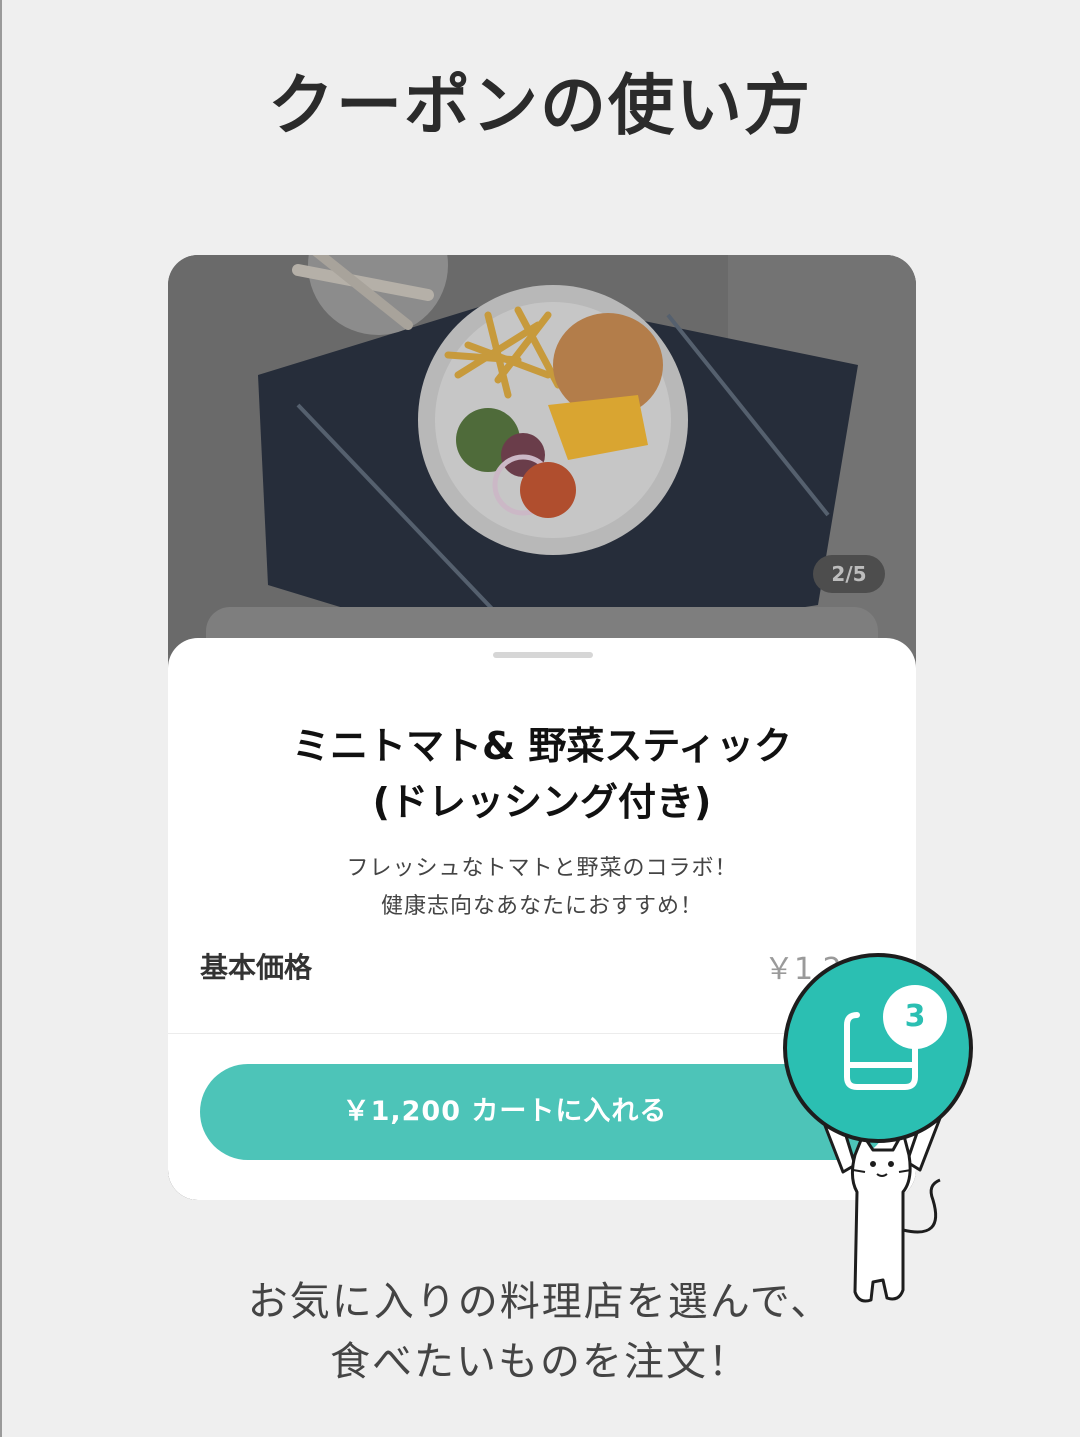  Describe the element at coordinates (256, 967) in the screenshot. I see `price-label: 基本価格` at that location.